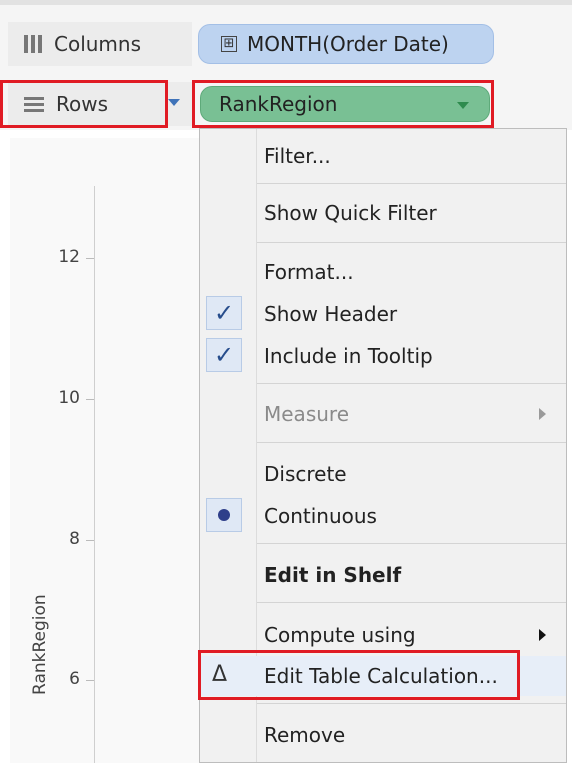  I want to click on delta-icon: Δ, so click(220, 674).